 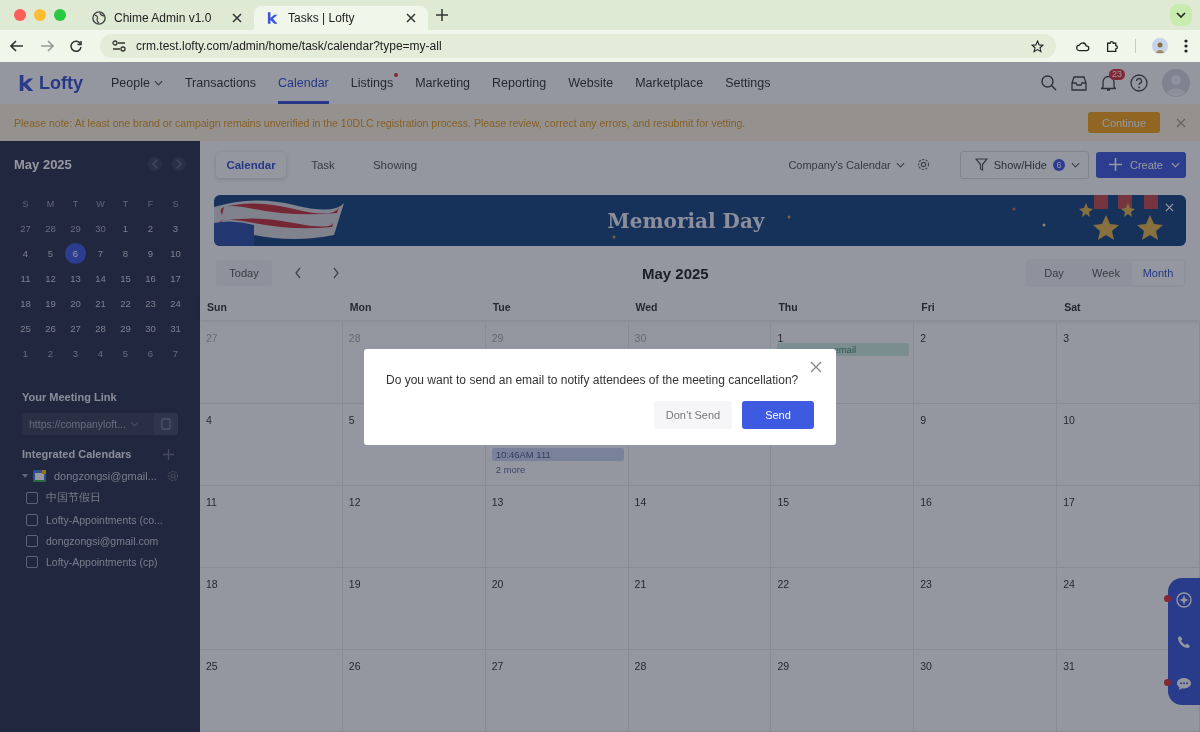 What do you see at coordinates (76, 46) in the screenshot?
I see `reload-icon` at bounding box center [76, 46].